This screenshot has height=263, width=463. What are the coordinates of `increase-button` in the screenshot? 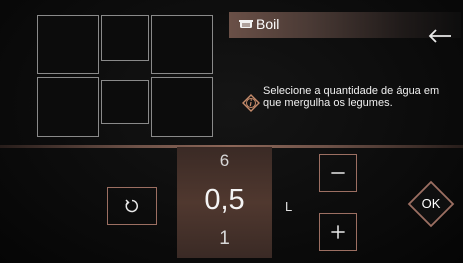 It's located at (338, 232).